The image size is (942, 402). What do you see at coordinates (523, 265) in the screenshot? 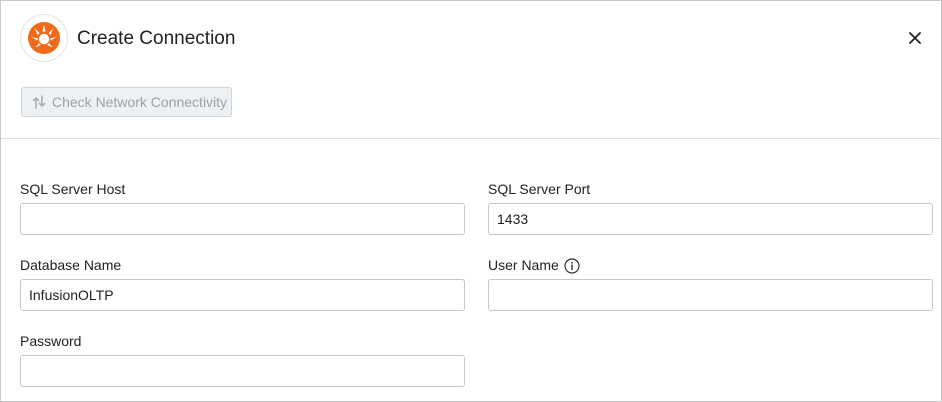
I see `user-name-label-text: User Name` at bounding box center [523, 265].